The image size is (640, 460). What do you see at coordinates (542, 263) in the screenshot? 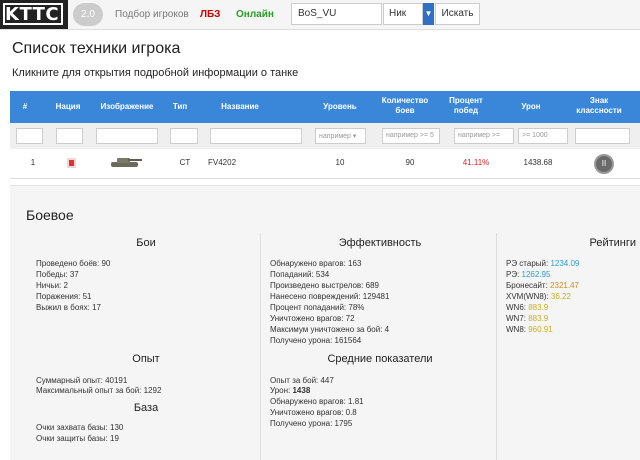
I see `rating-item: РЭ старый: 1234.09` at bounding box center [542, 263].